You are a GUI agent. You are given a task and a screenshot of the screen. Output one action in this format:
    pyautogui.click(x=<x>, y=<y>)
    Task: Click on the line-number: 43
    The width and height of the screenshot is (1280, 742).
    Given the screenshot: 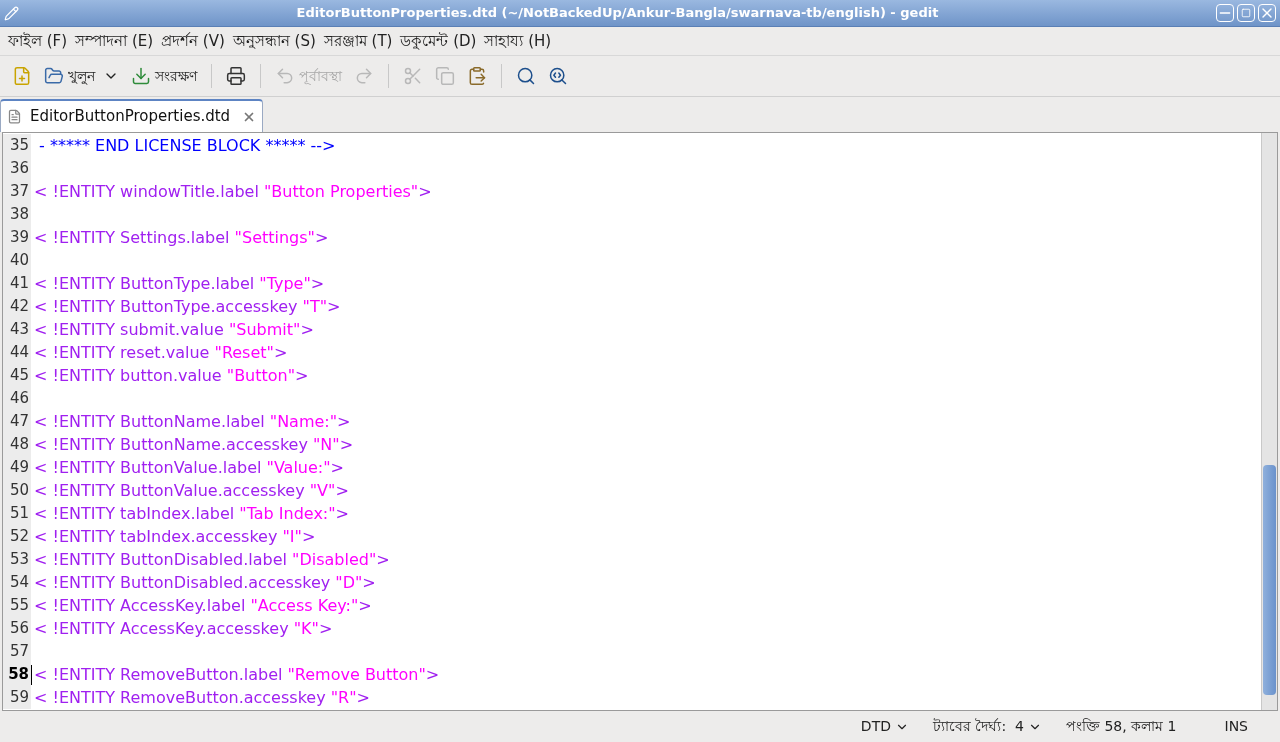 What is the action you would take?
    pyautogui.click(x=17, y=329)
    